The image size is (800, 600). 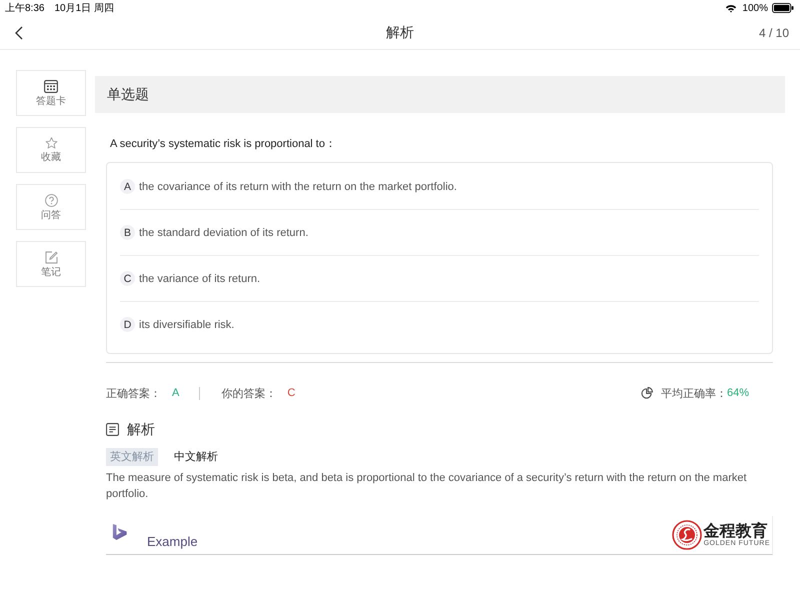 What do you see at coordinates (127, 232) in the screenshot?
I see `option-letter: B` at bounding box center [127, 232].